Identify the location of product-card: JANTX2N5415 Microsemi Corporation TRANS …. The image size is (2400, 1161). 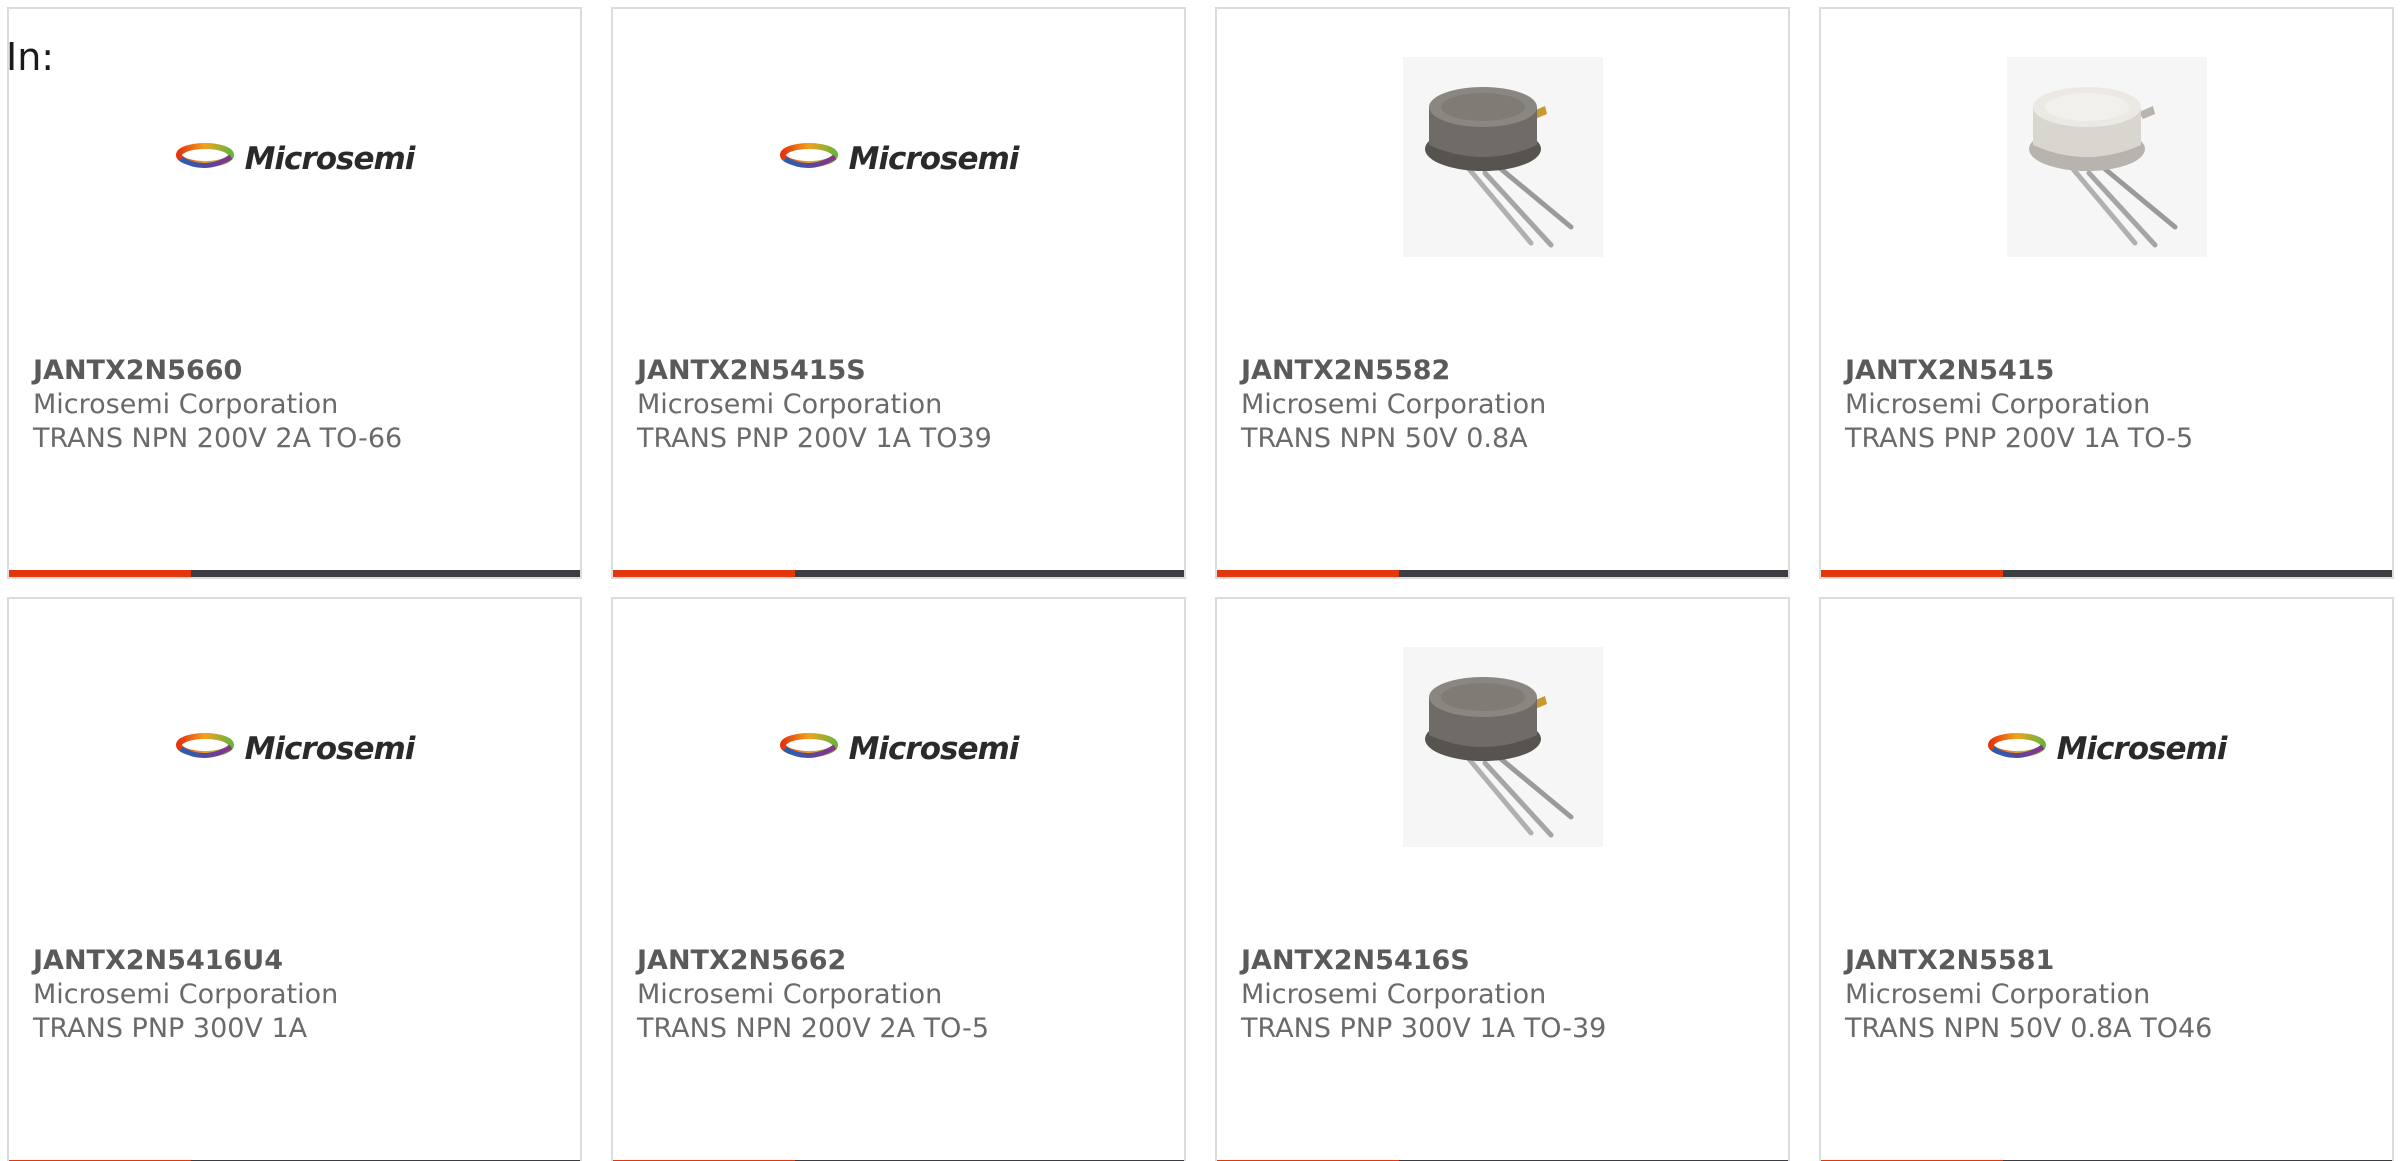
(2106, 293).